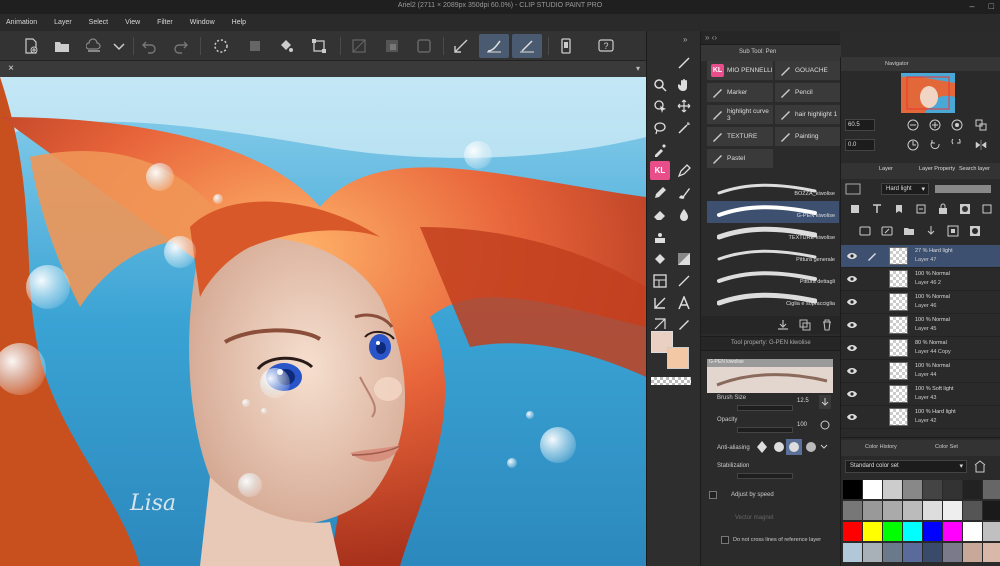 This screenshot has height=566, width=1000. I want to click on dropdown-arrow-icon, so click(119, 46).